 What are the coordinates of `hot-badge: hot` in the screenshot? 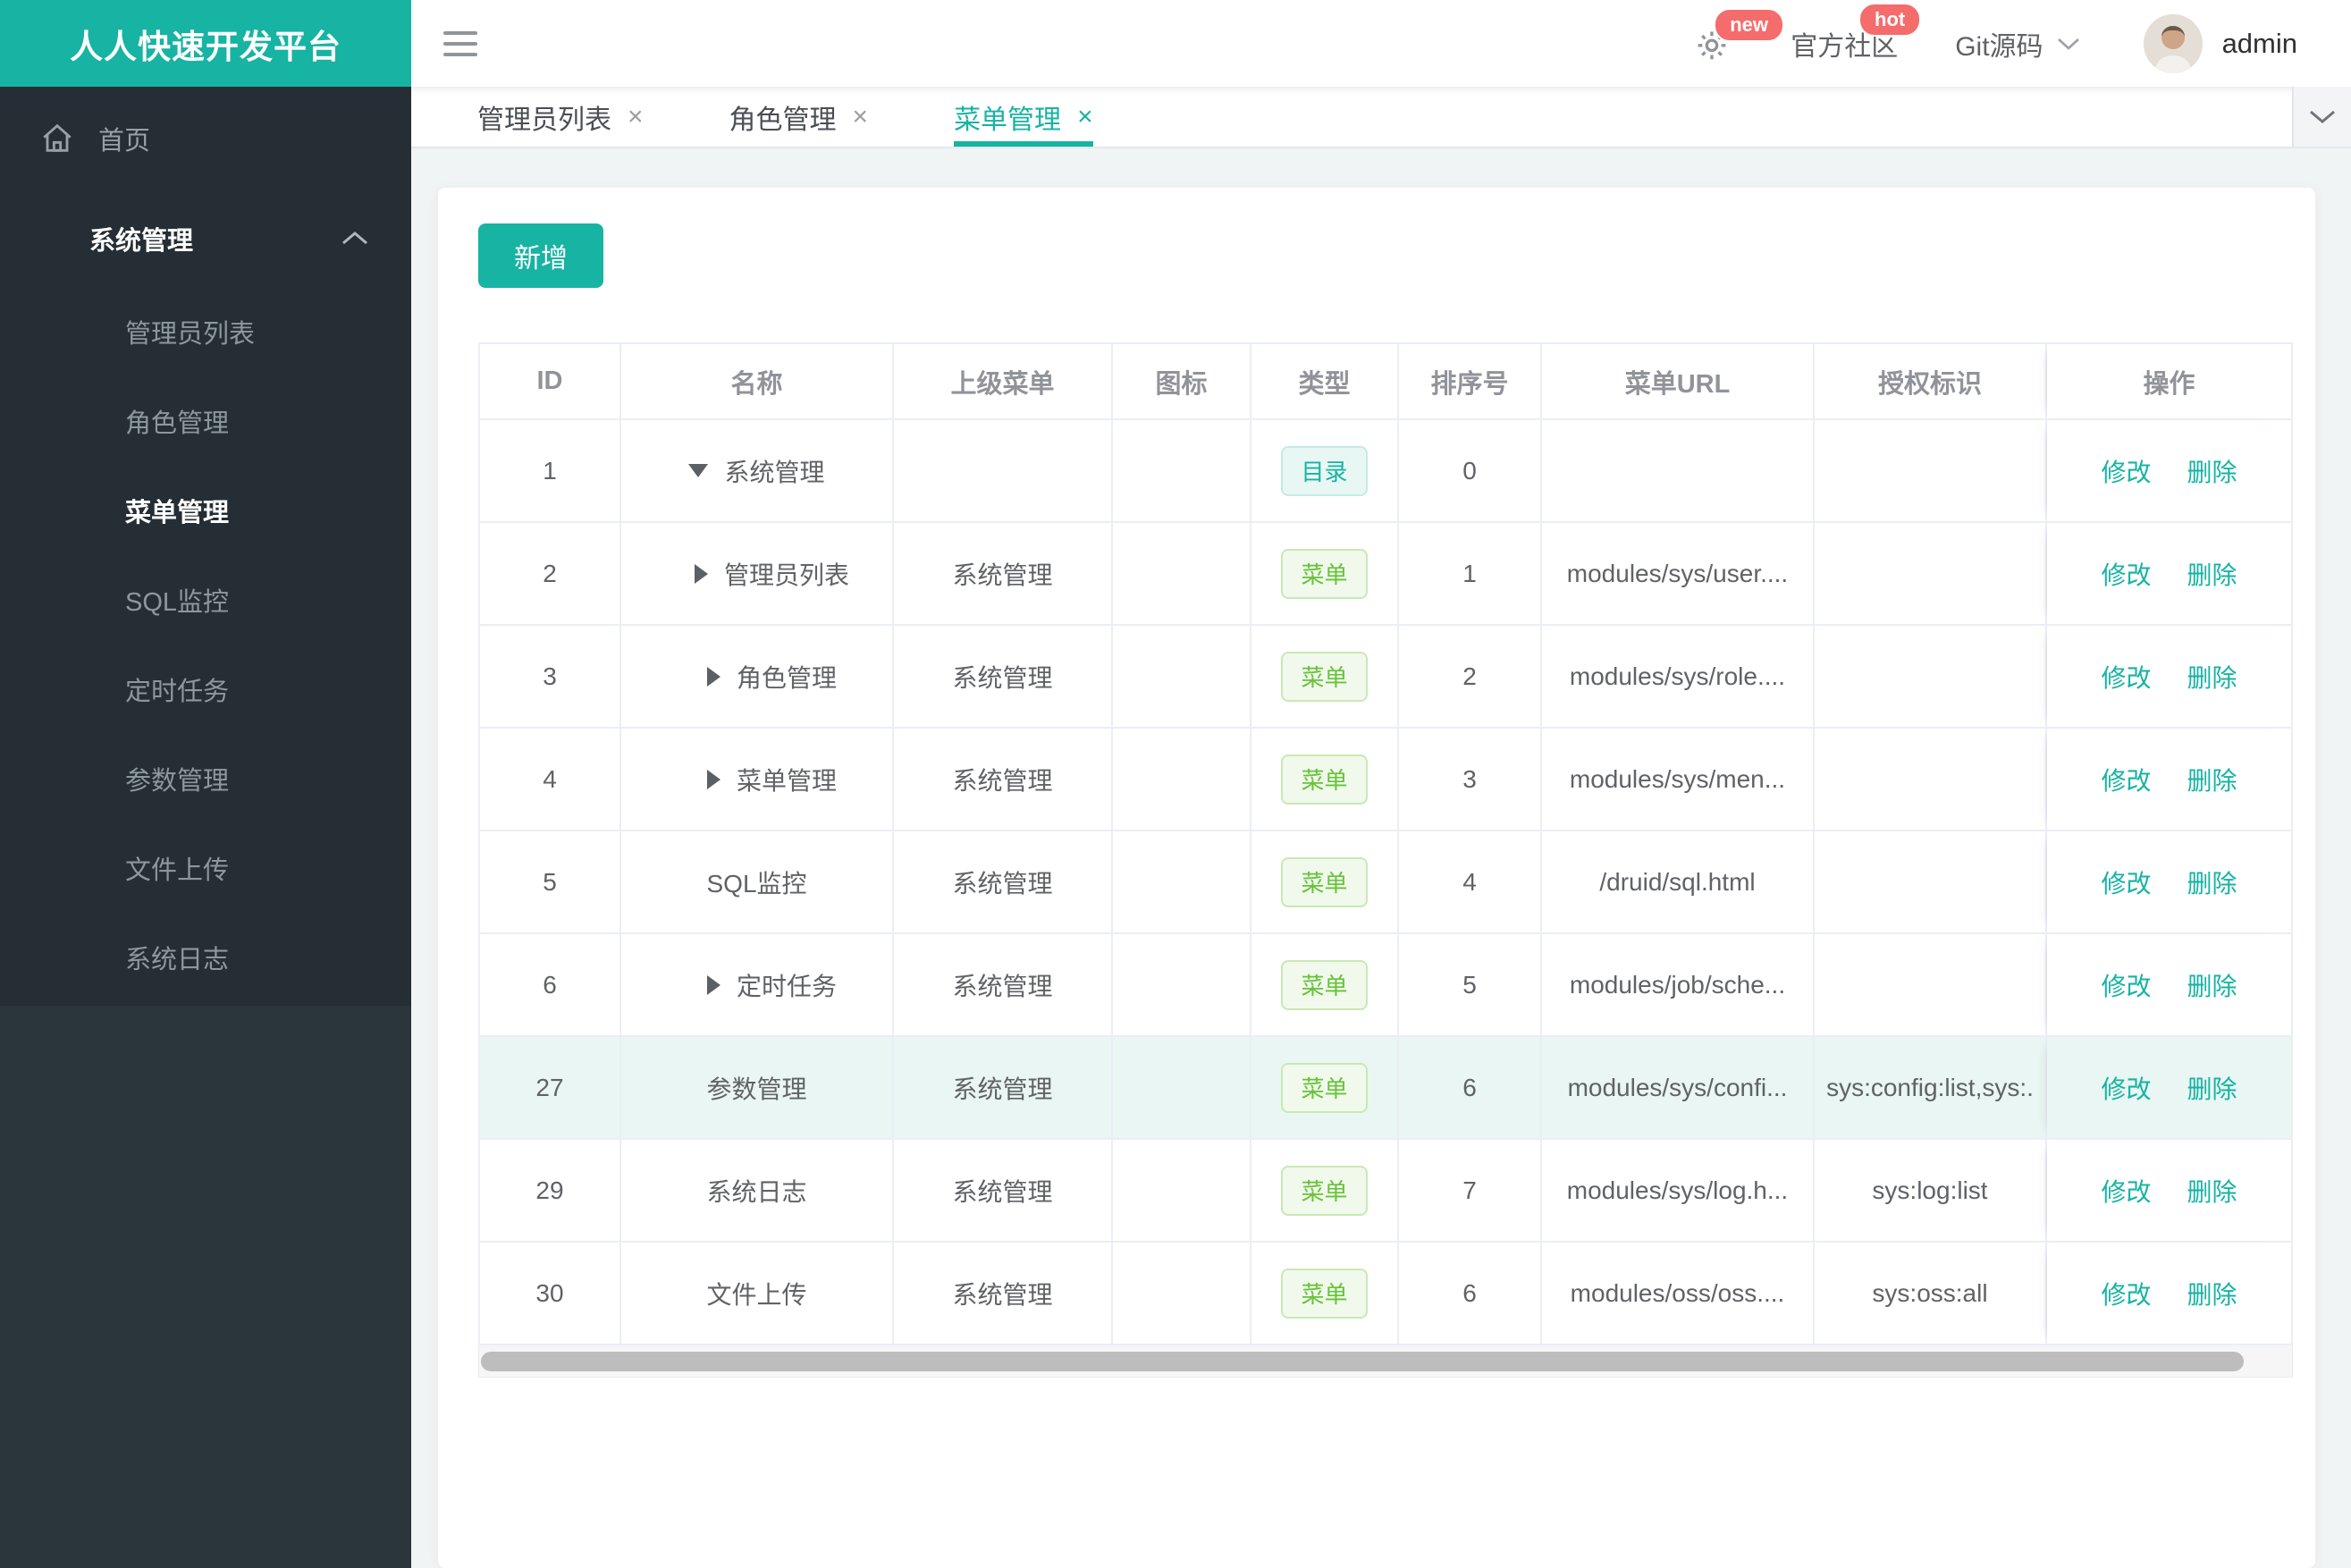 It's located at (1890, 19).